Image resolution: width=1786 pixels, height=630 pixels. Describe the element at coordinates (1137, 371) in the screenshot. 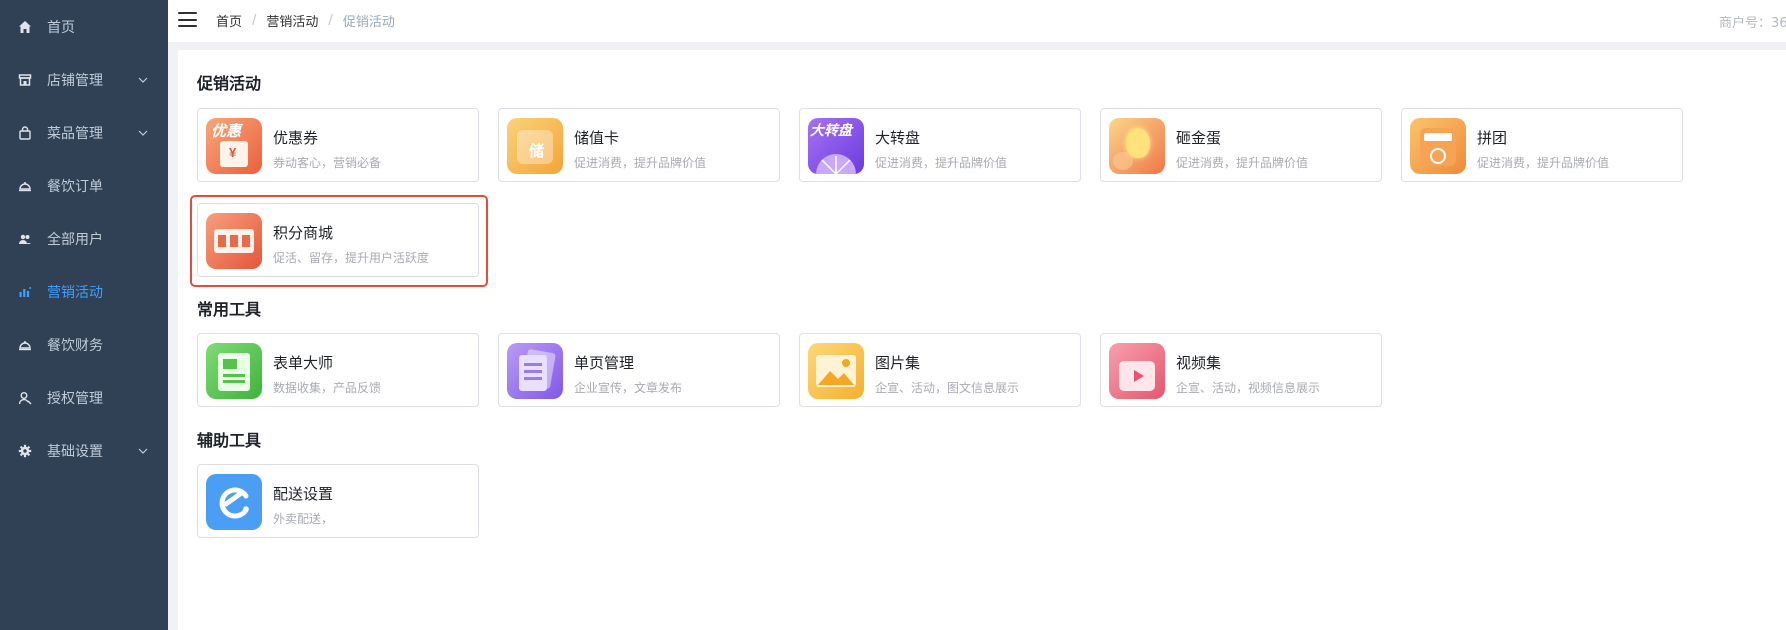

I see `video-gallery-icon` at that location.